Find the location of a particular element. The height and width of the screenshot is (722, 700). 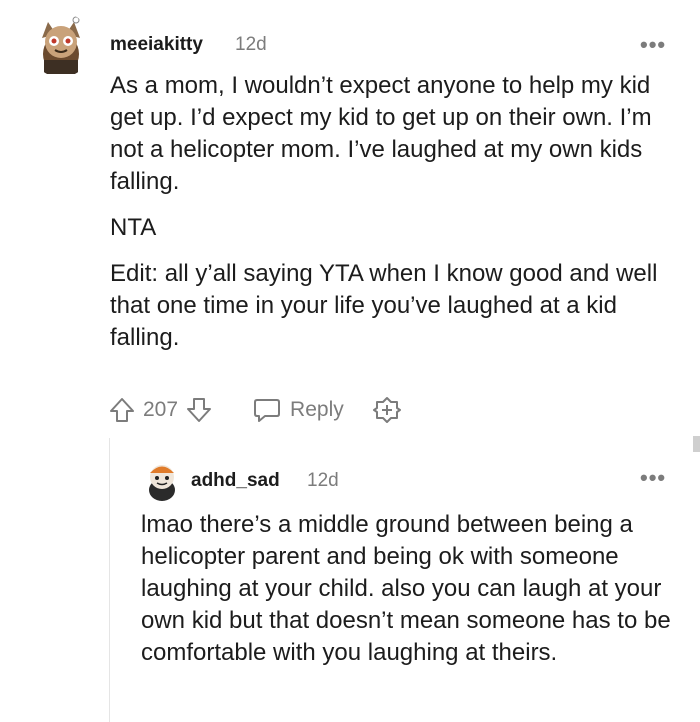

reply-button: Reply is located at coordinates (298, 410).